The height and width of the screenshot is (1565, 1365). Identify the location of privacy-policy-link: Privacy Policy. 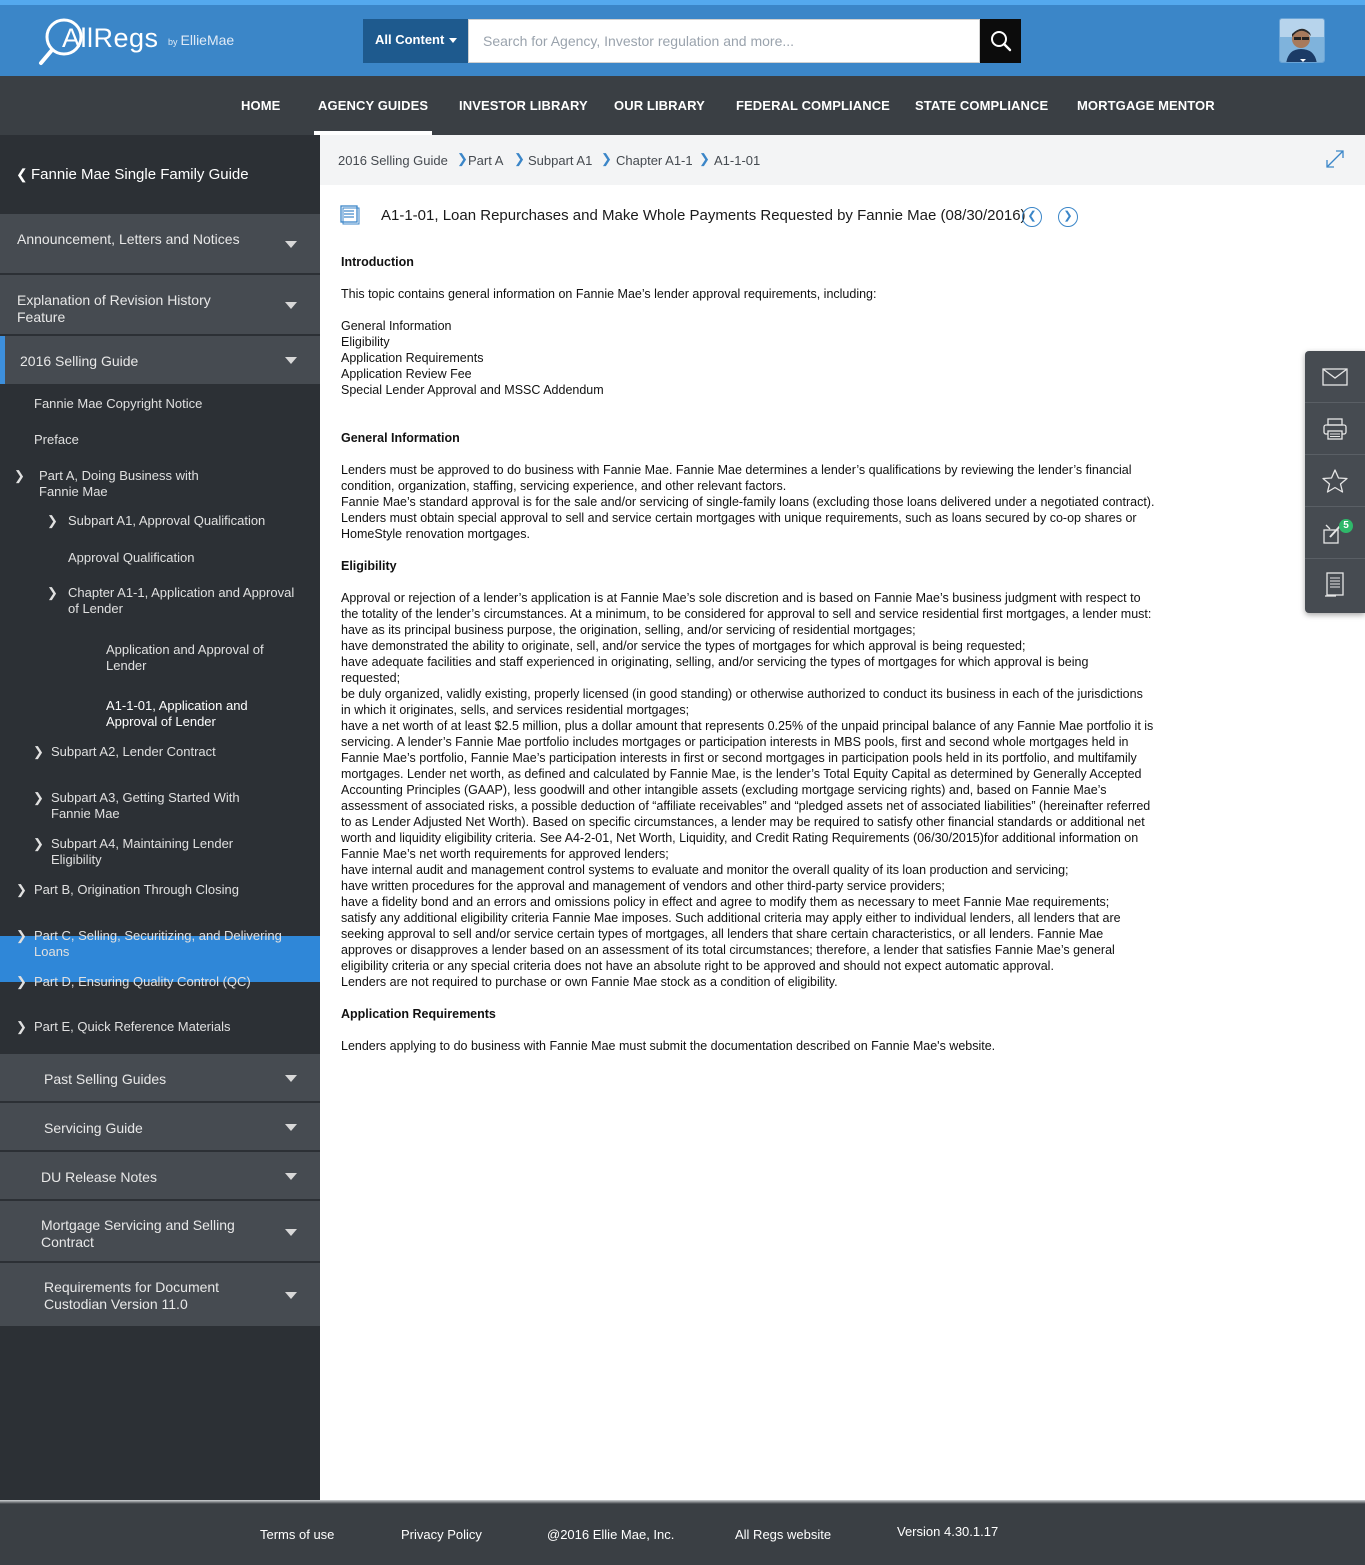
(441, 1534).